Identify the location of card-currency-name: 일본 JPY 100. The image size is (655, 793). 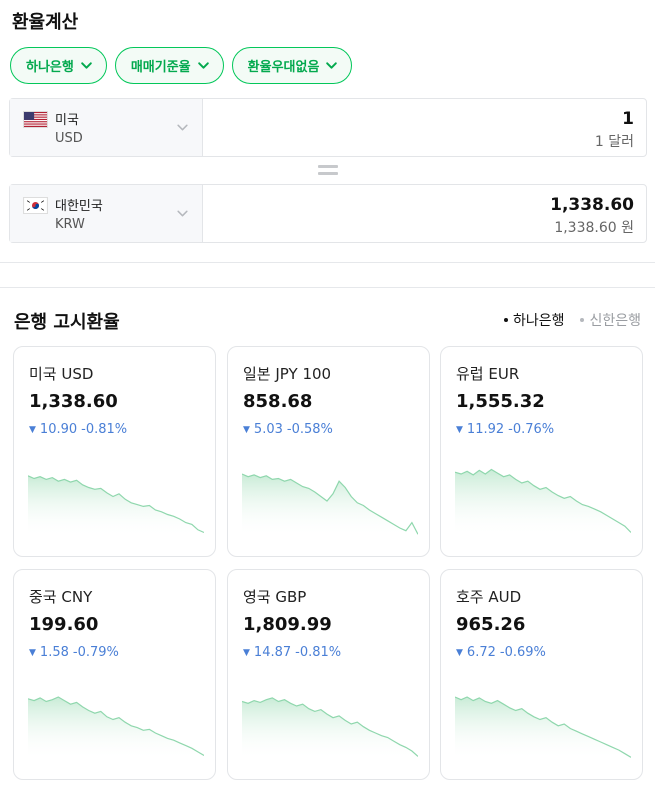
(287, 374).